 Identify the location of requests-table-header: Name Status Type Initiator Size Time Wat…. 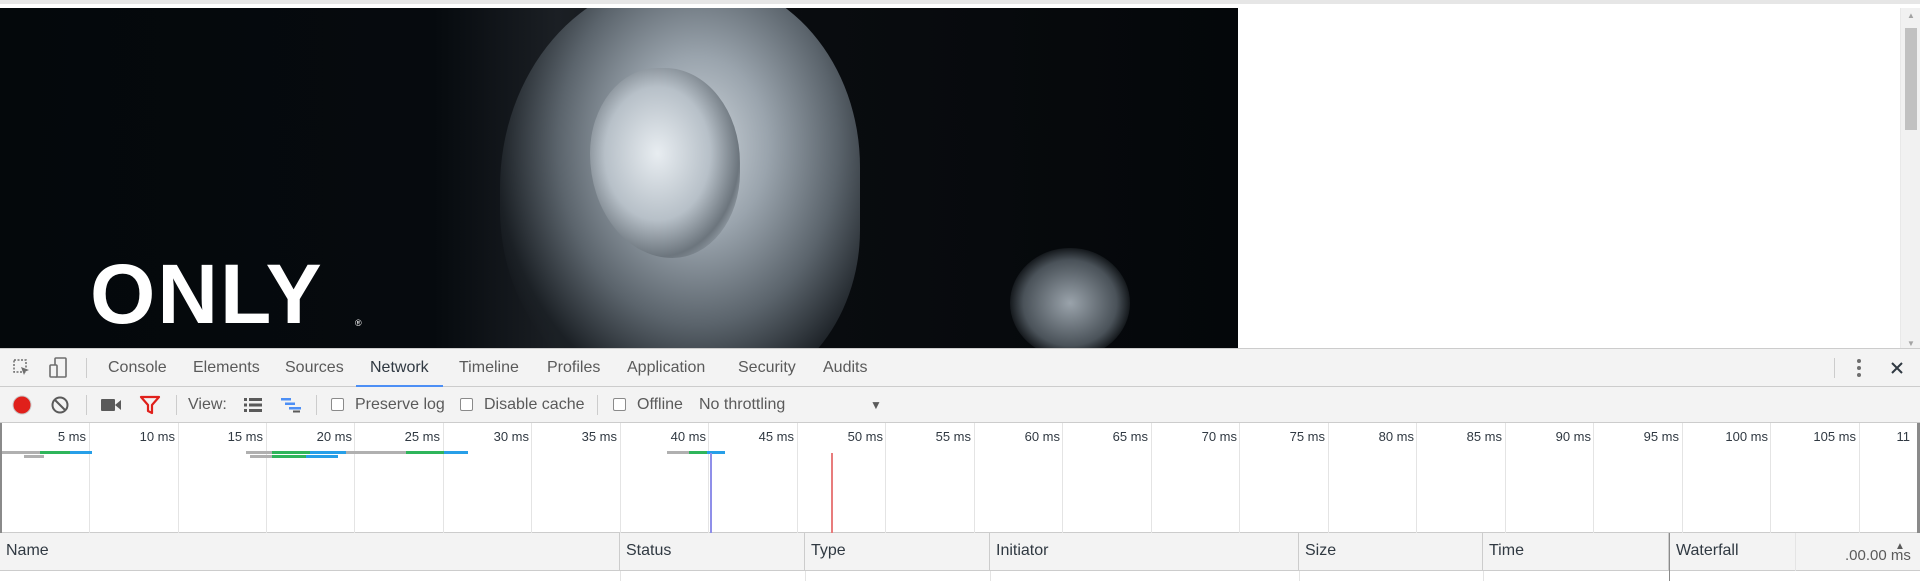
(960, 552).